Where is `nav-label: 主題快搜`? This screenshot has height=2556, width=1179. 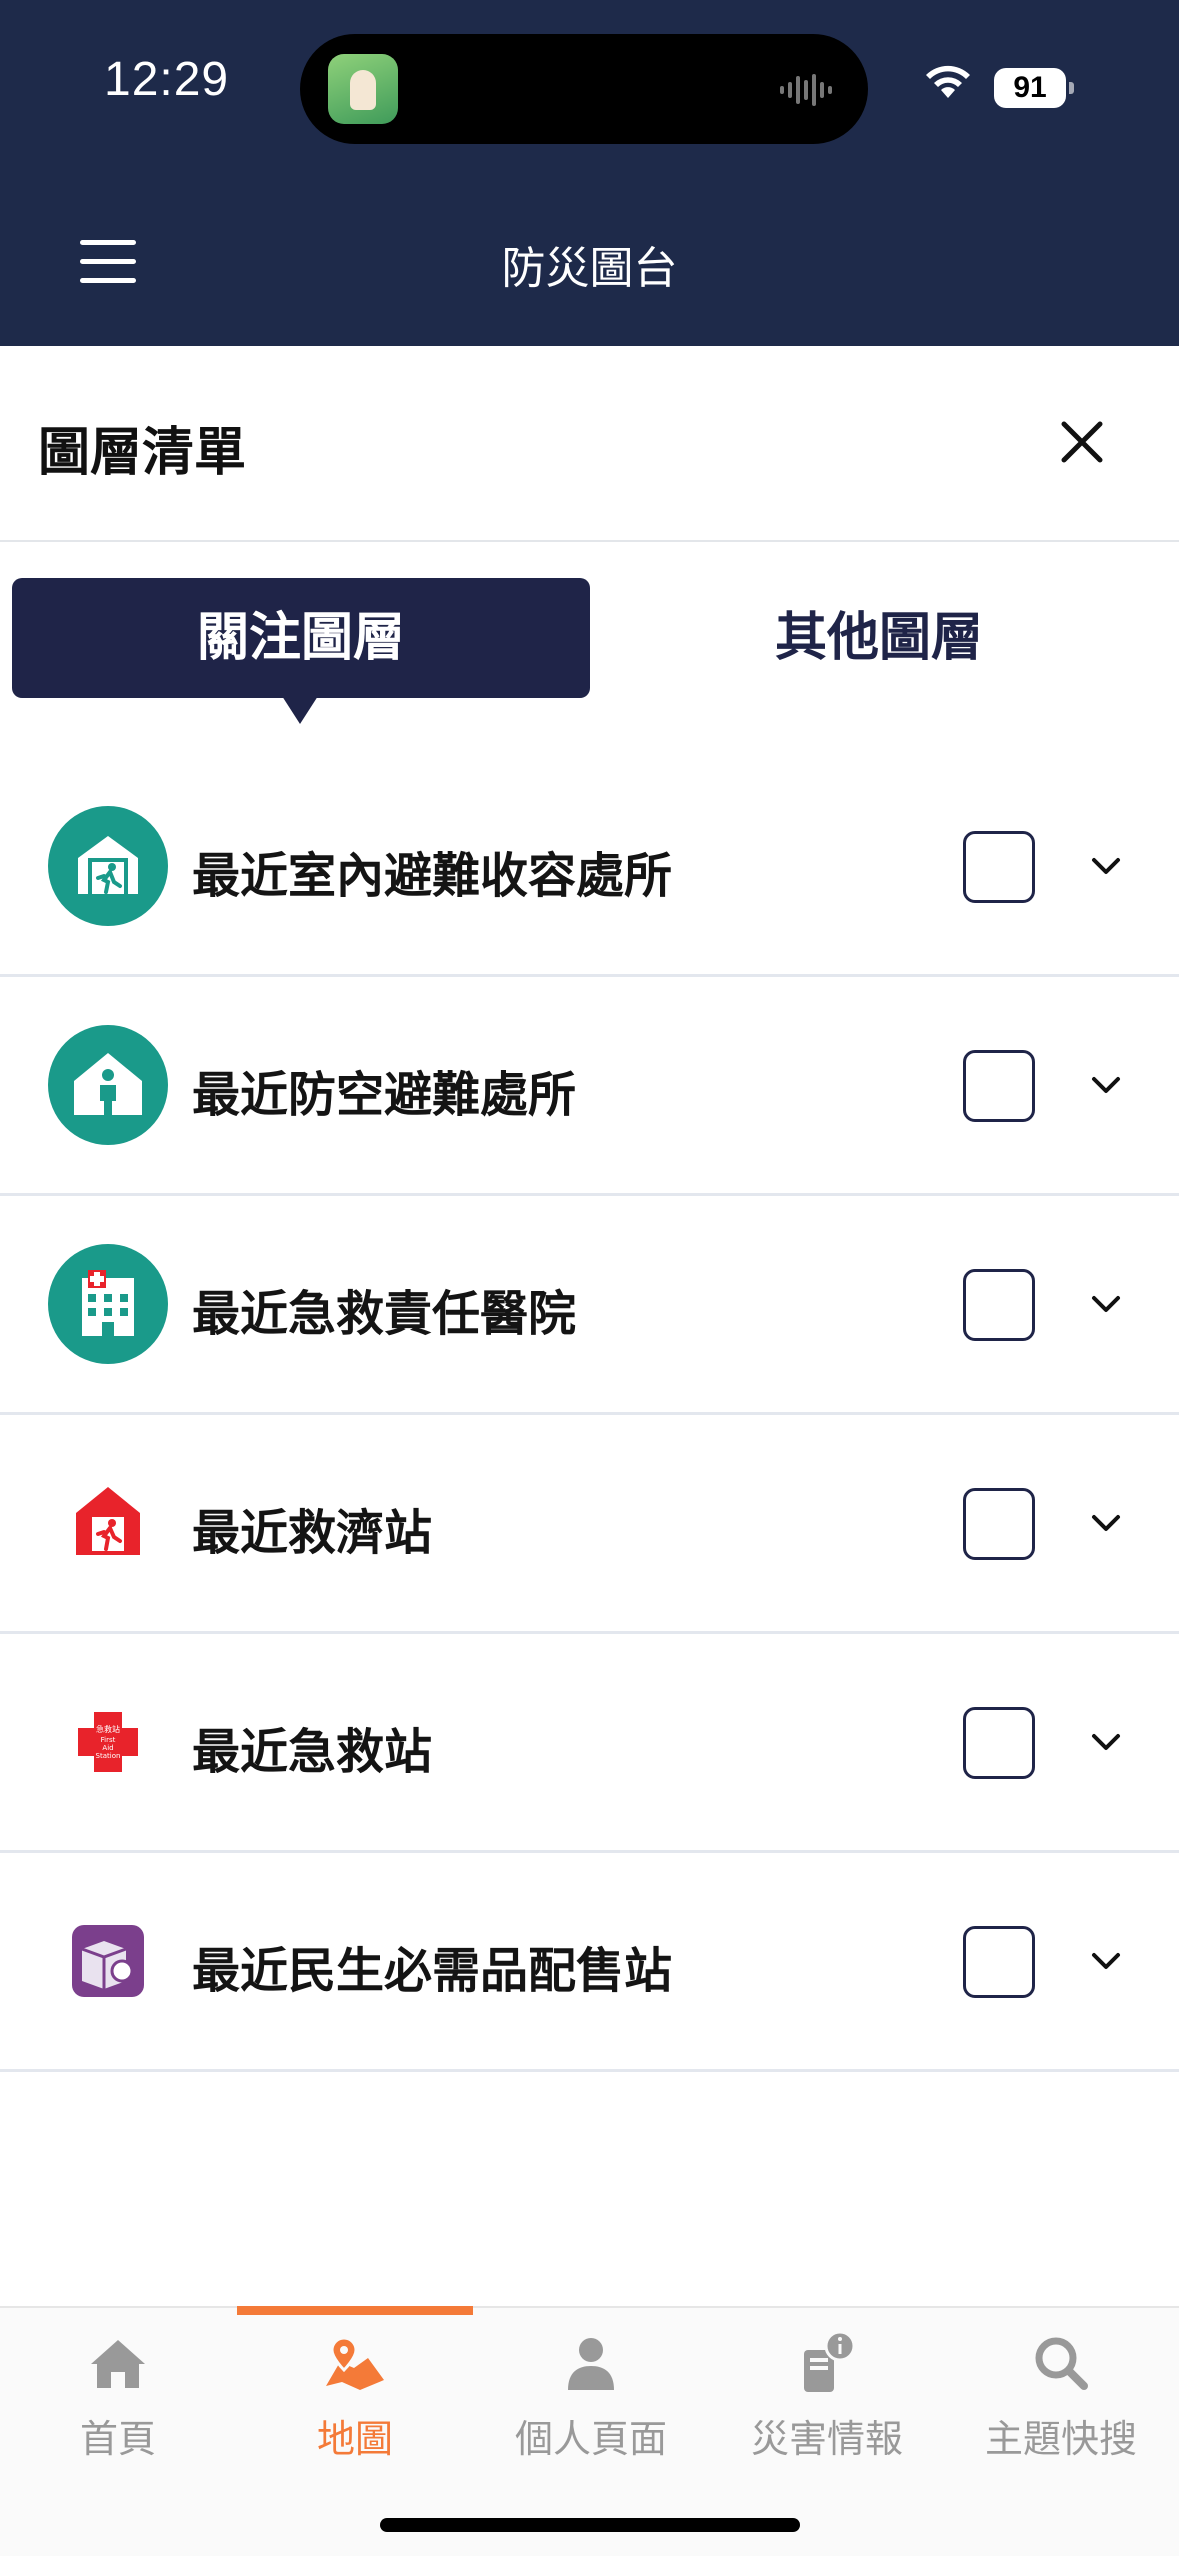
nav-label: 主題快搜 is located at coordinates (1060, 2439).